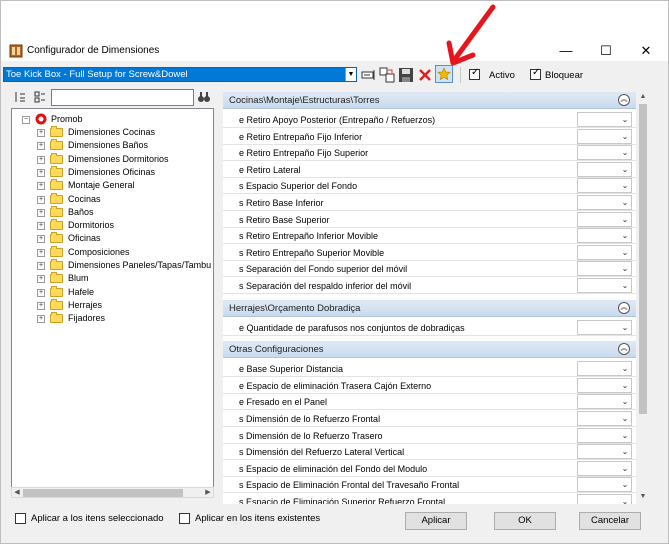  Describe the element at coordinates (208, 492) in the screenshot. I see `scroll-right-icon: ▶` at that location.